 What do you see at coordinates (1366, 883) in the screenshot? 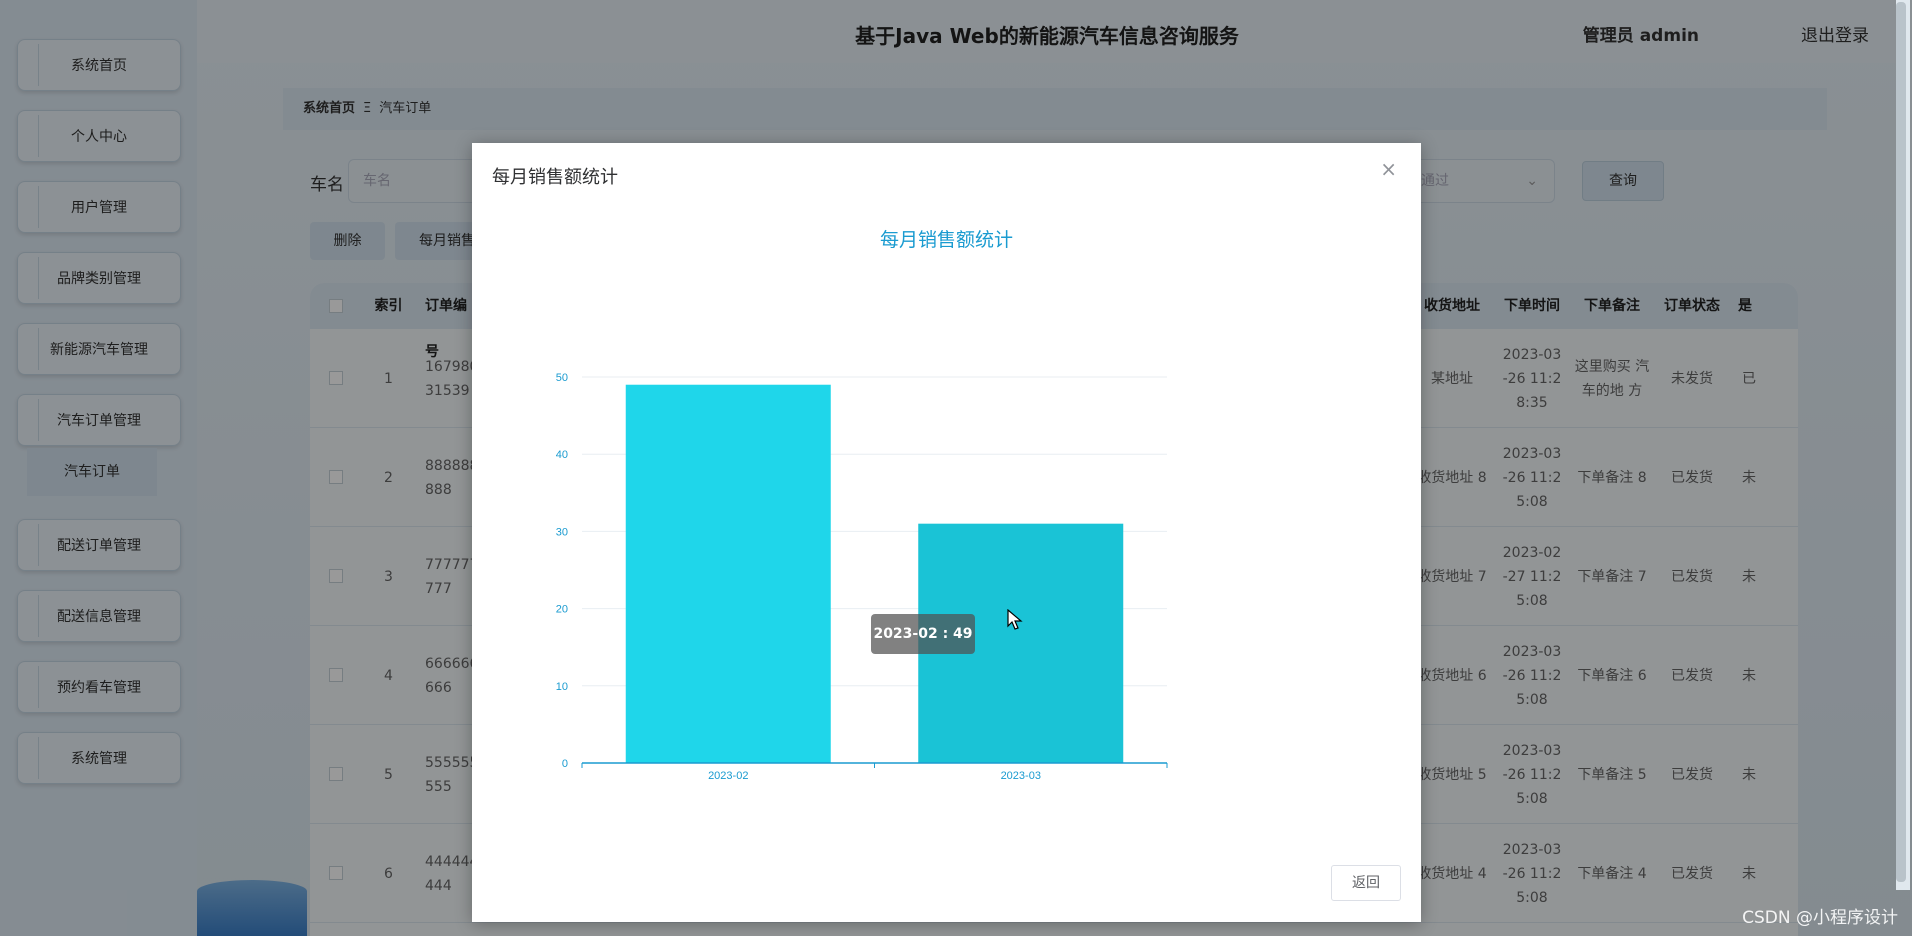
I see `back-button: 返回` at bounding box center [1366, 883].